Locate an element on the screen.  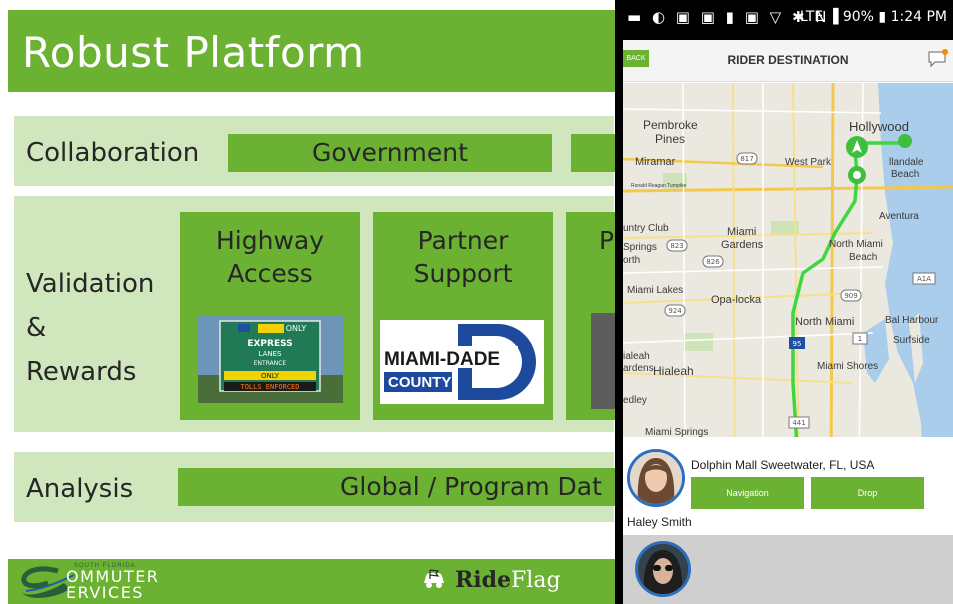
commuter-services-logo: SOUTH FLORIDA OMMUTER ERVICES is located at coordinates (103, 582).